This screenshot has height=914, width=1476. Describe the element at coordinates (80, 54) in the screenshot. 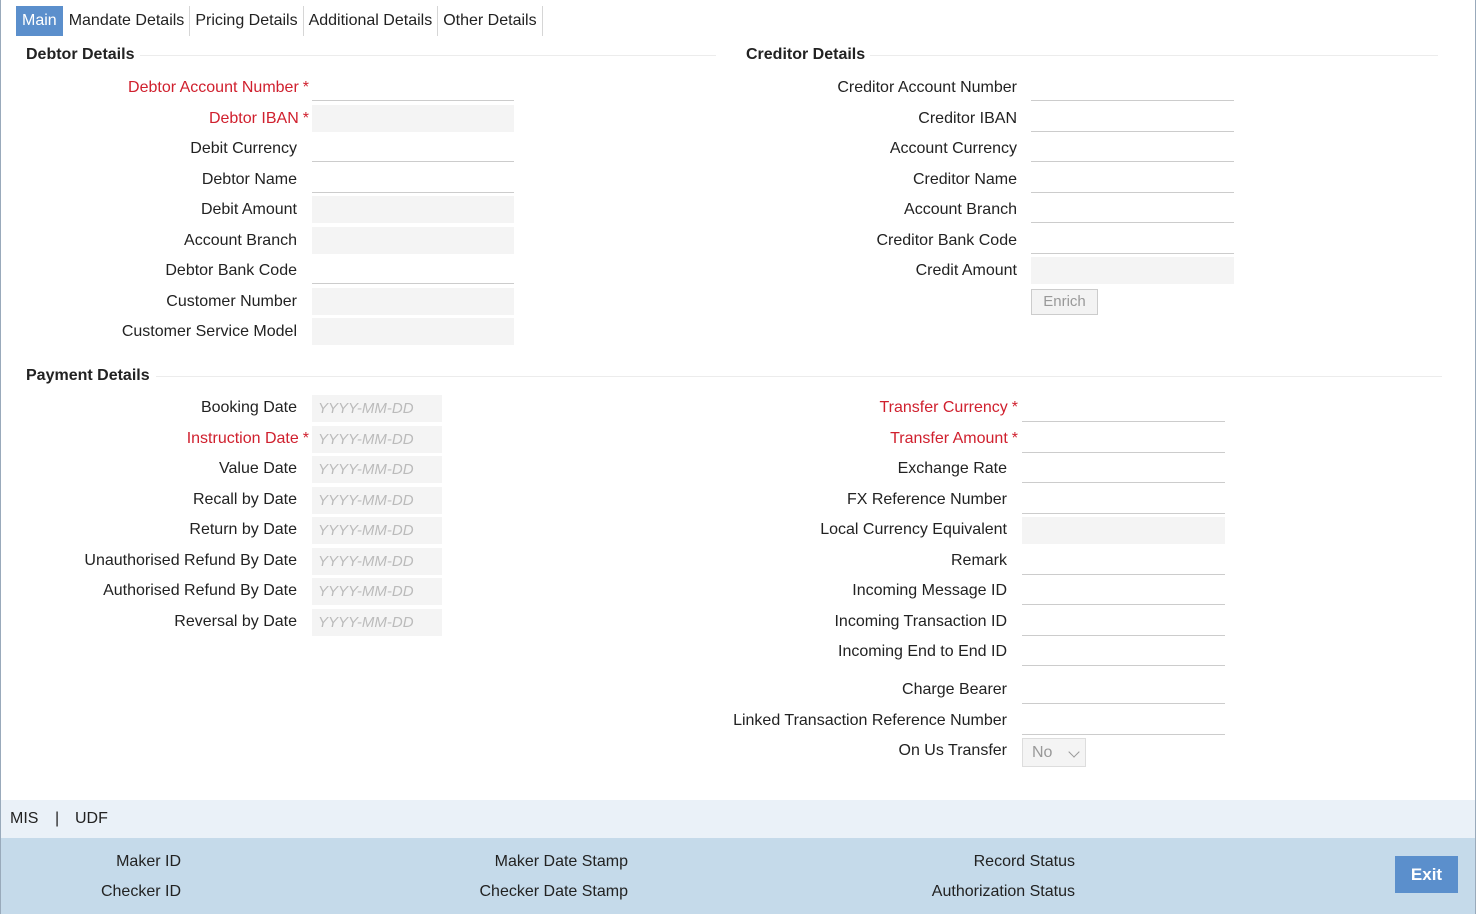

I see `debtor-details-title: Debtor Details` at that location.